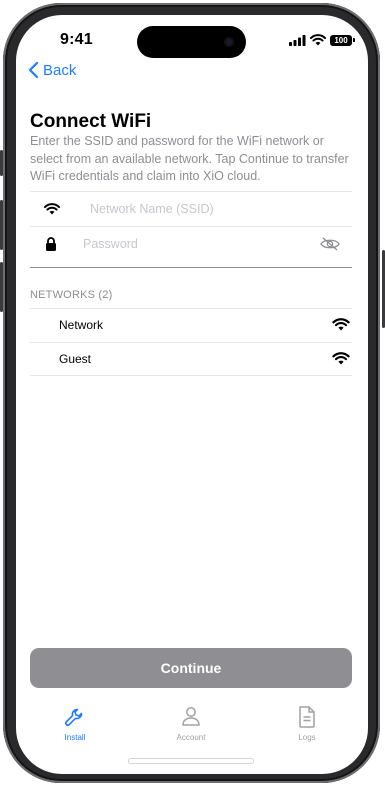 This screenshot has width=385, height=787. I want to click on page-title: Connect WiFi, so click(91, 121).